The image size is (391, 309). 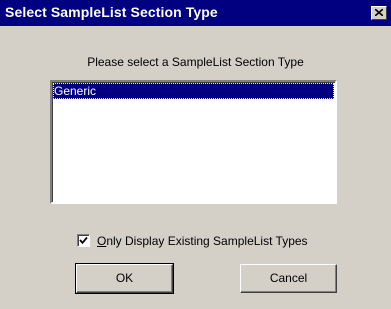 I want to click on existing-only-label: Only Display Existing SampleList Types, so click(x=202, y=241).